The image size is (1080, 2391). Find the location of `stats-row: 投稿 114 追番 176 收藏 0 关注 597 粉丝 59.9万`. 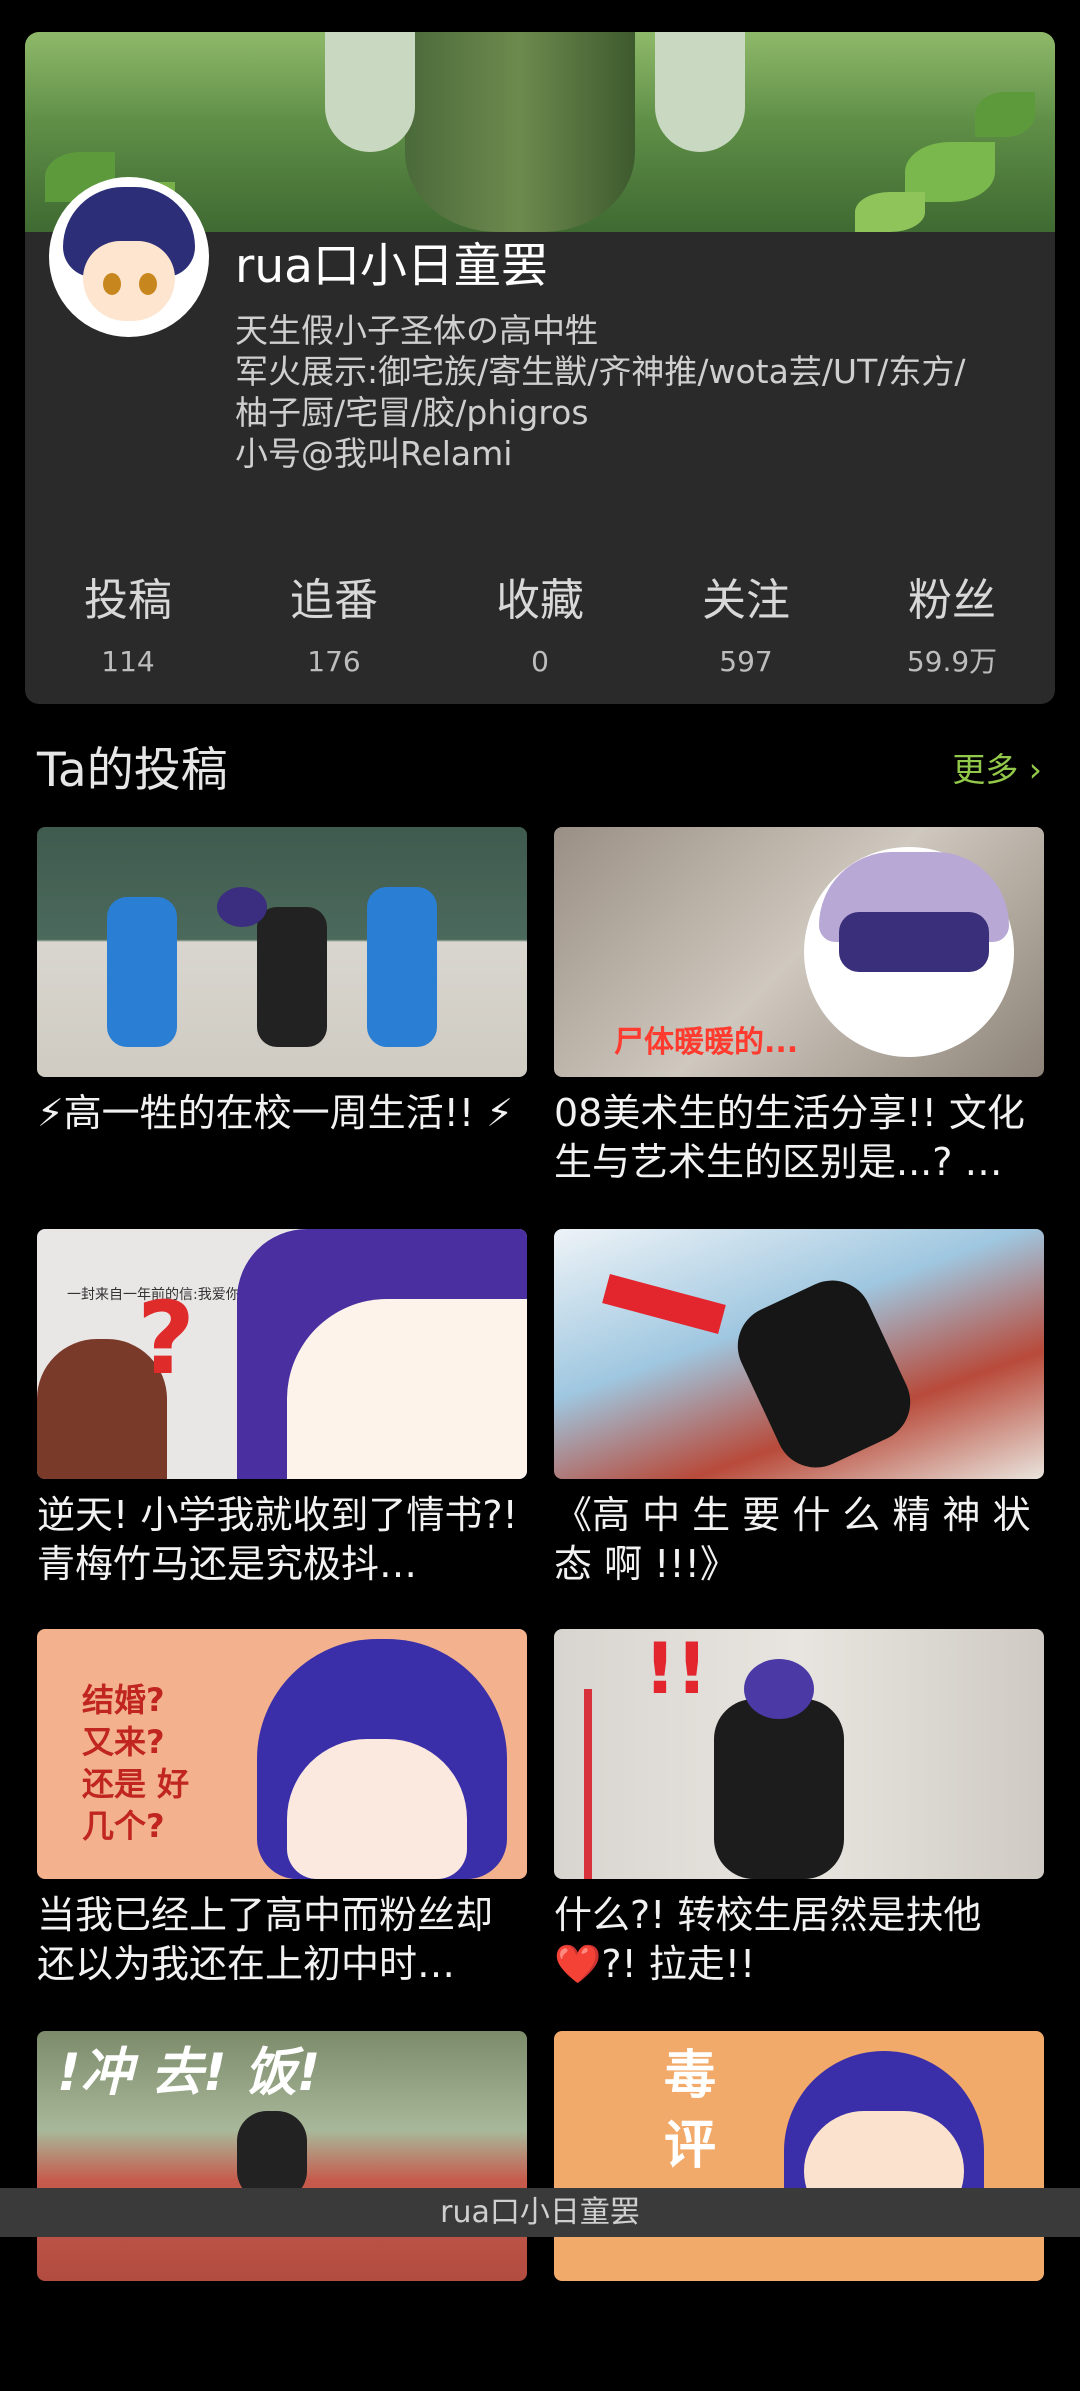

stats-row: 投稿 114 追番 176 收藏 0 关注 597 粉丝 59.9万 is located at coordinates (540, 626).